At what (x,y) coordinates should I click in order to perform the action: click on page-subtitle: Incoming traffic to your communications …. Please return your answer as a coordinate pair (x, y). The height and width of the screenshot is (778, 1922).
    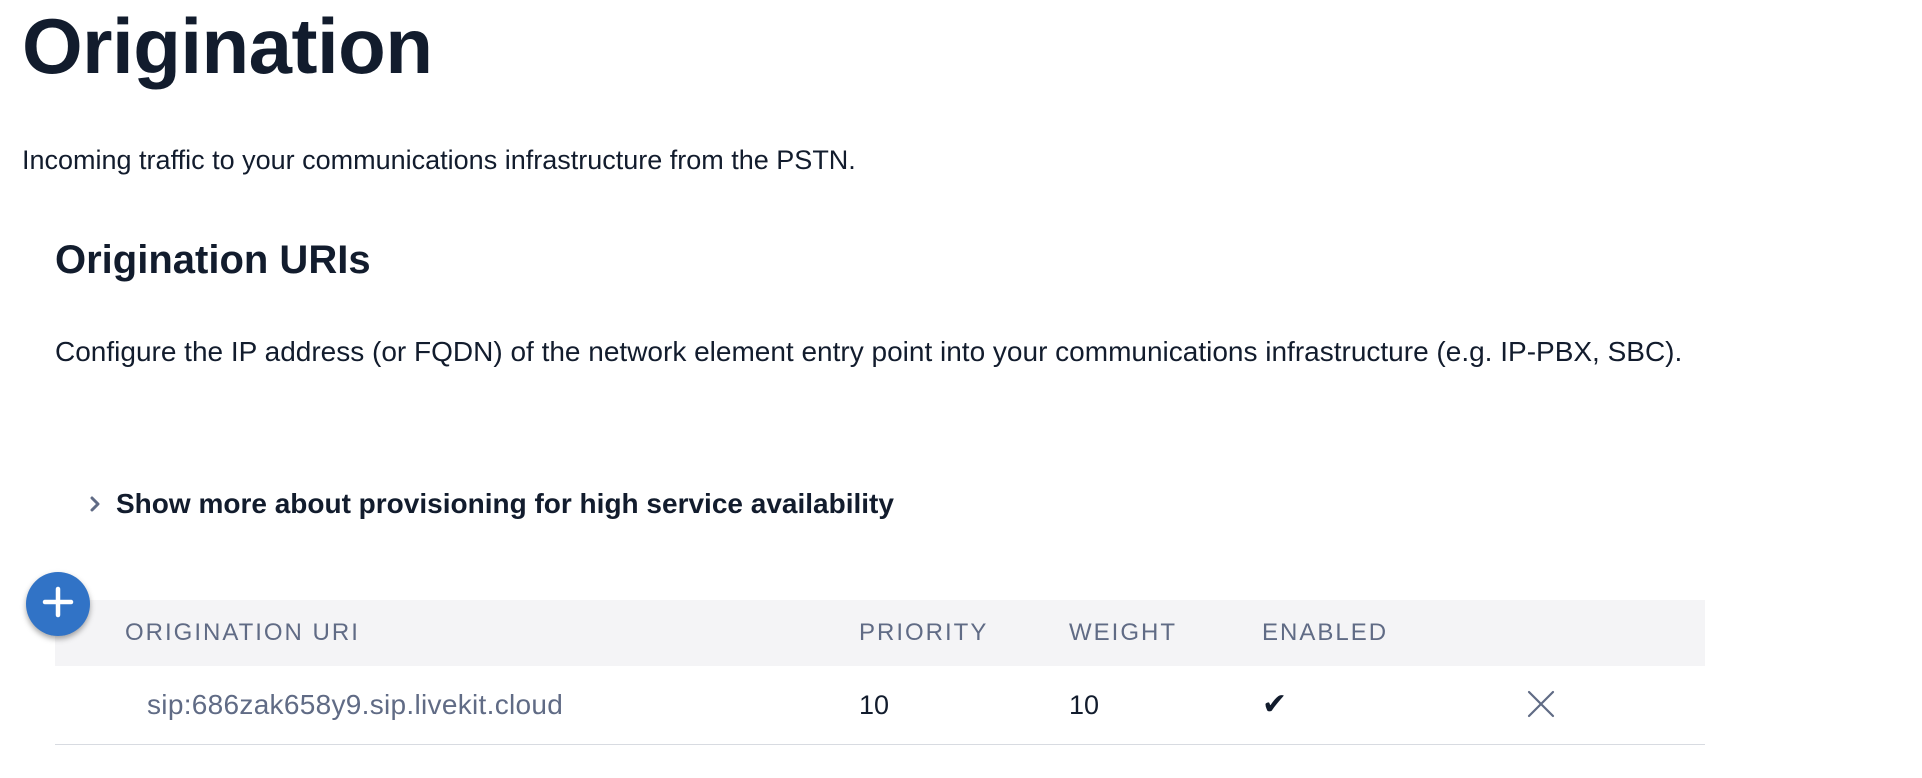
    Looking at the image, I should click on (439, 160).